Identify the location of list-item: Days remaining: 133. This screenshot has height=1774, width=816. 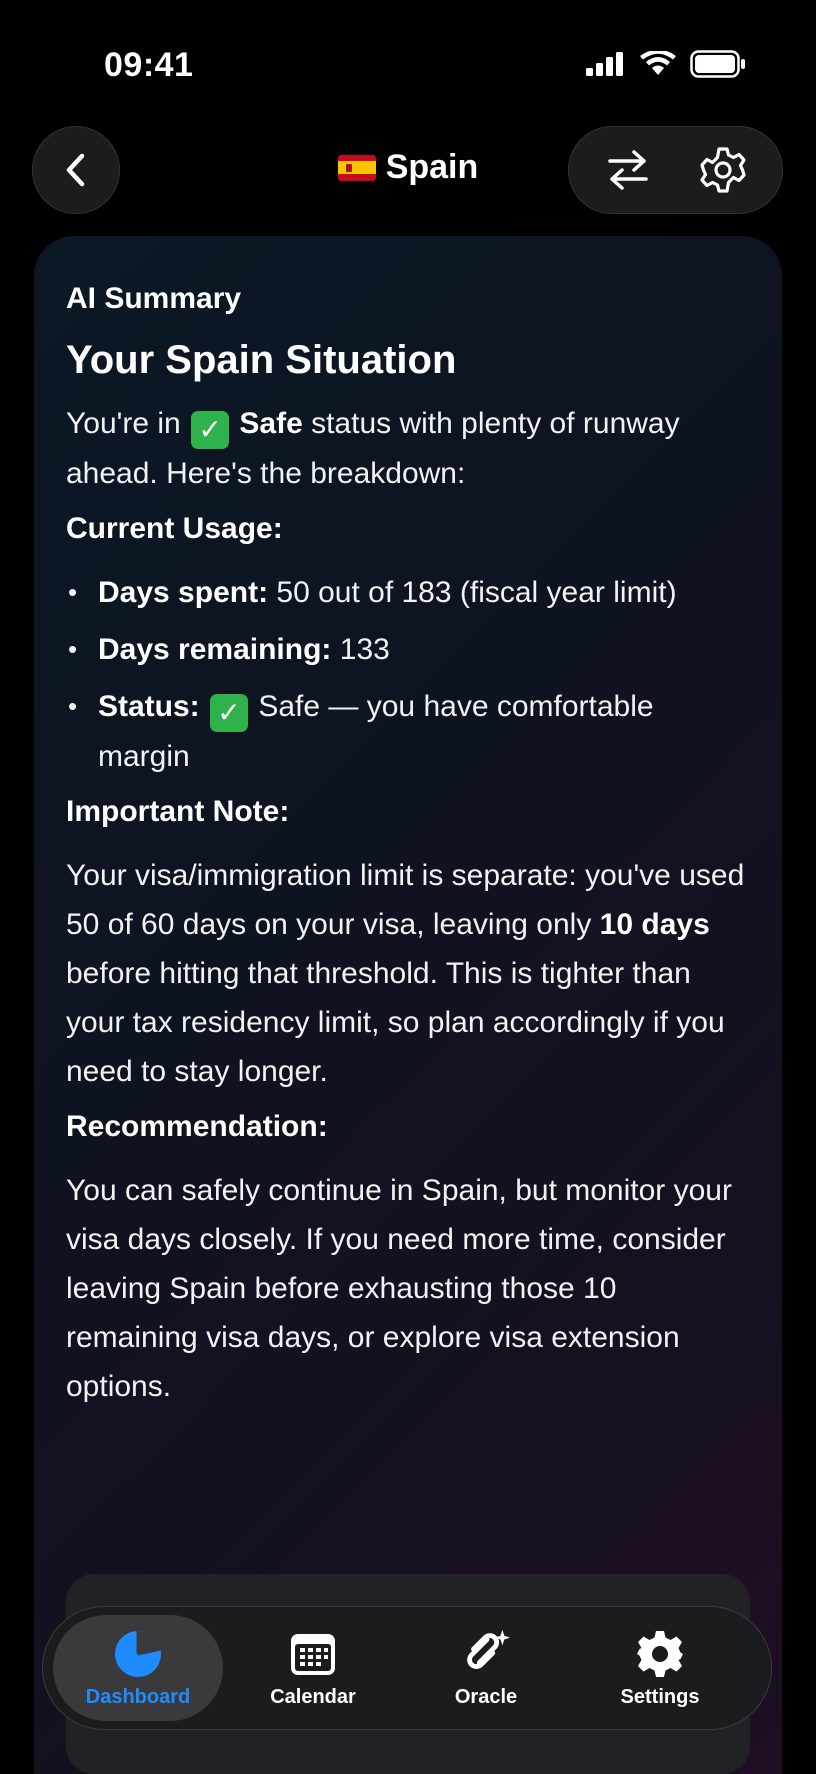
(406, 649).